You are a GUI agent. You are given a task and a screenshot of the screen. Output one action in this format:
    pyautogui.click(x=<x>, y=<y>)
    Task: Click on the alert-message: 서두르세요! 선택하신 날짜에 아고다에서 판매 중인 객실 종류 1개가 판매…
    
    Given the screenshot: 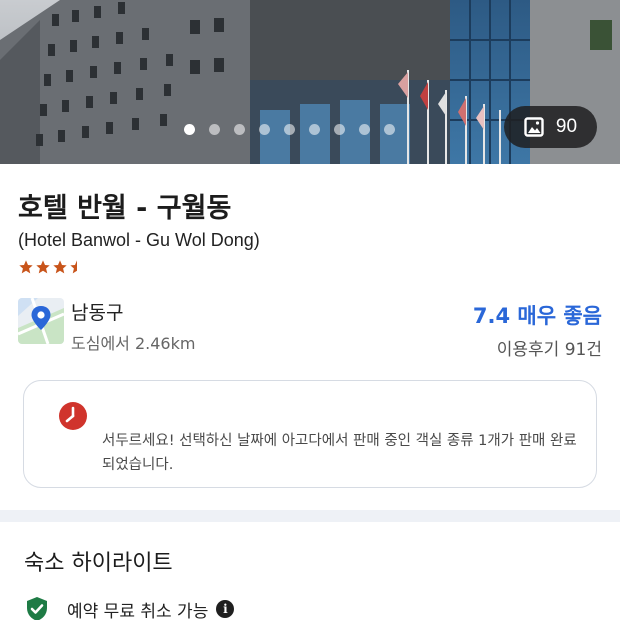 What is the action you would take?
    pyautogui.click(x=339, y=453)
    